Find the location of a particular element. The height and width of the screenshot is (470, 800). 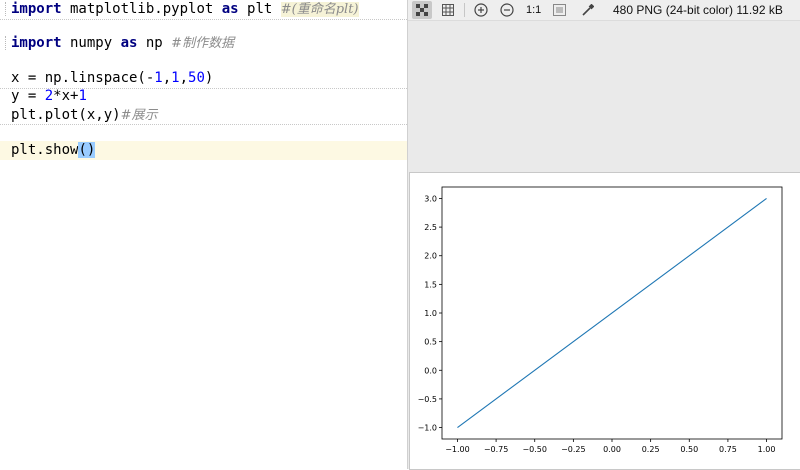

y-tick-label: 2.0 is located at coordinates (430, 256).